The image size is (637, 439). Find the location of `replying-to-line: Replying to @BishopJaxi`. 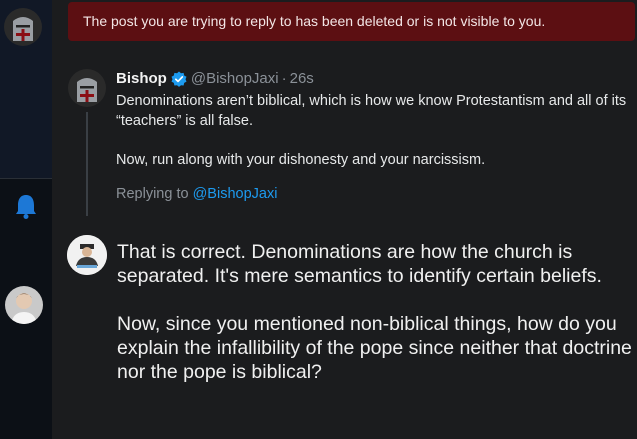

replying-to-line: Replying to @BishopJaxi is located at coordinates (196, 194).